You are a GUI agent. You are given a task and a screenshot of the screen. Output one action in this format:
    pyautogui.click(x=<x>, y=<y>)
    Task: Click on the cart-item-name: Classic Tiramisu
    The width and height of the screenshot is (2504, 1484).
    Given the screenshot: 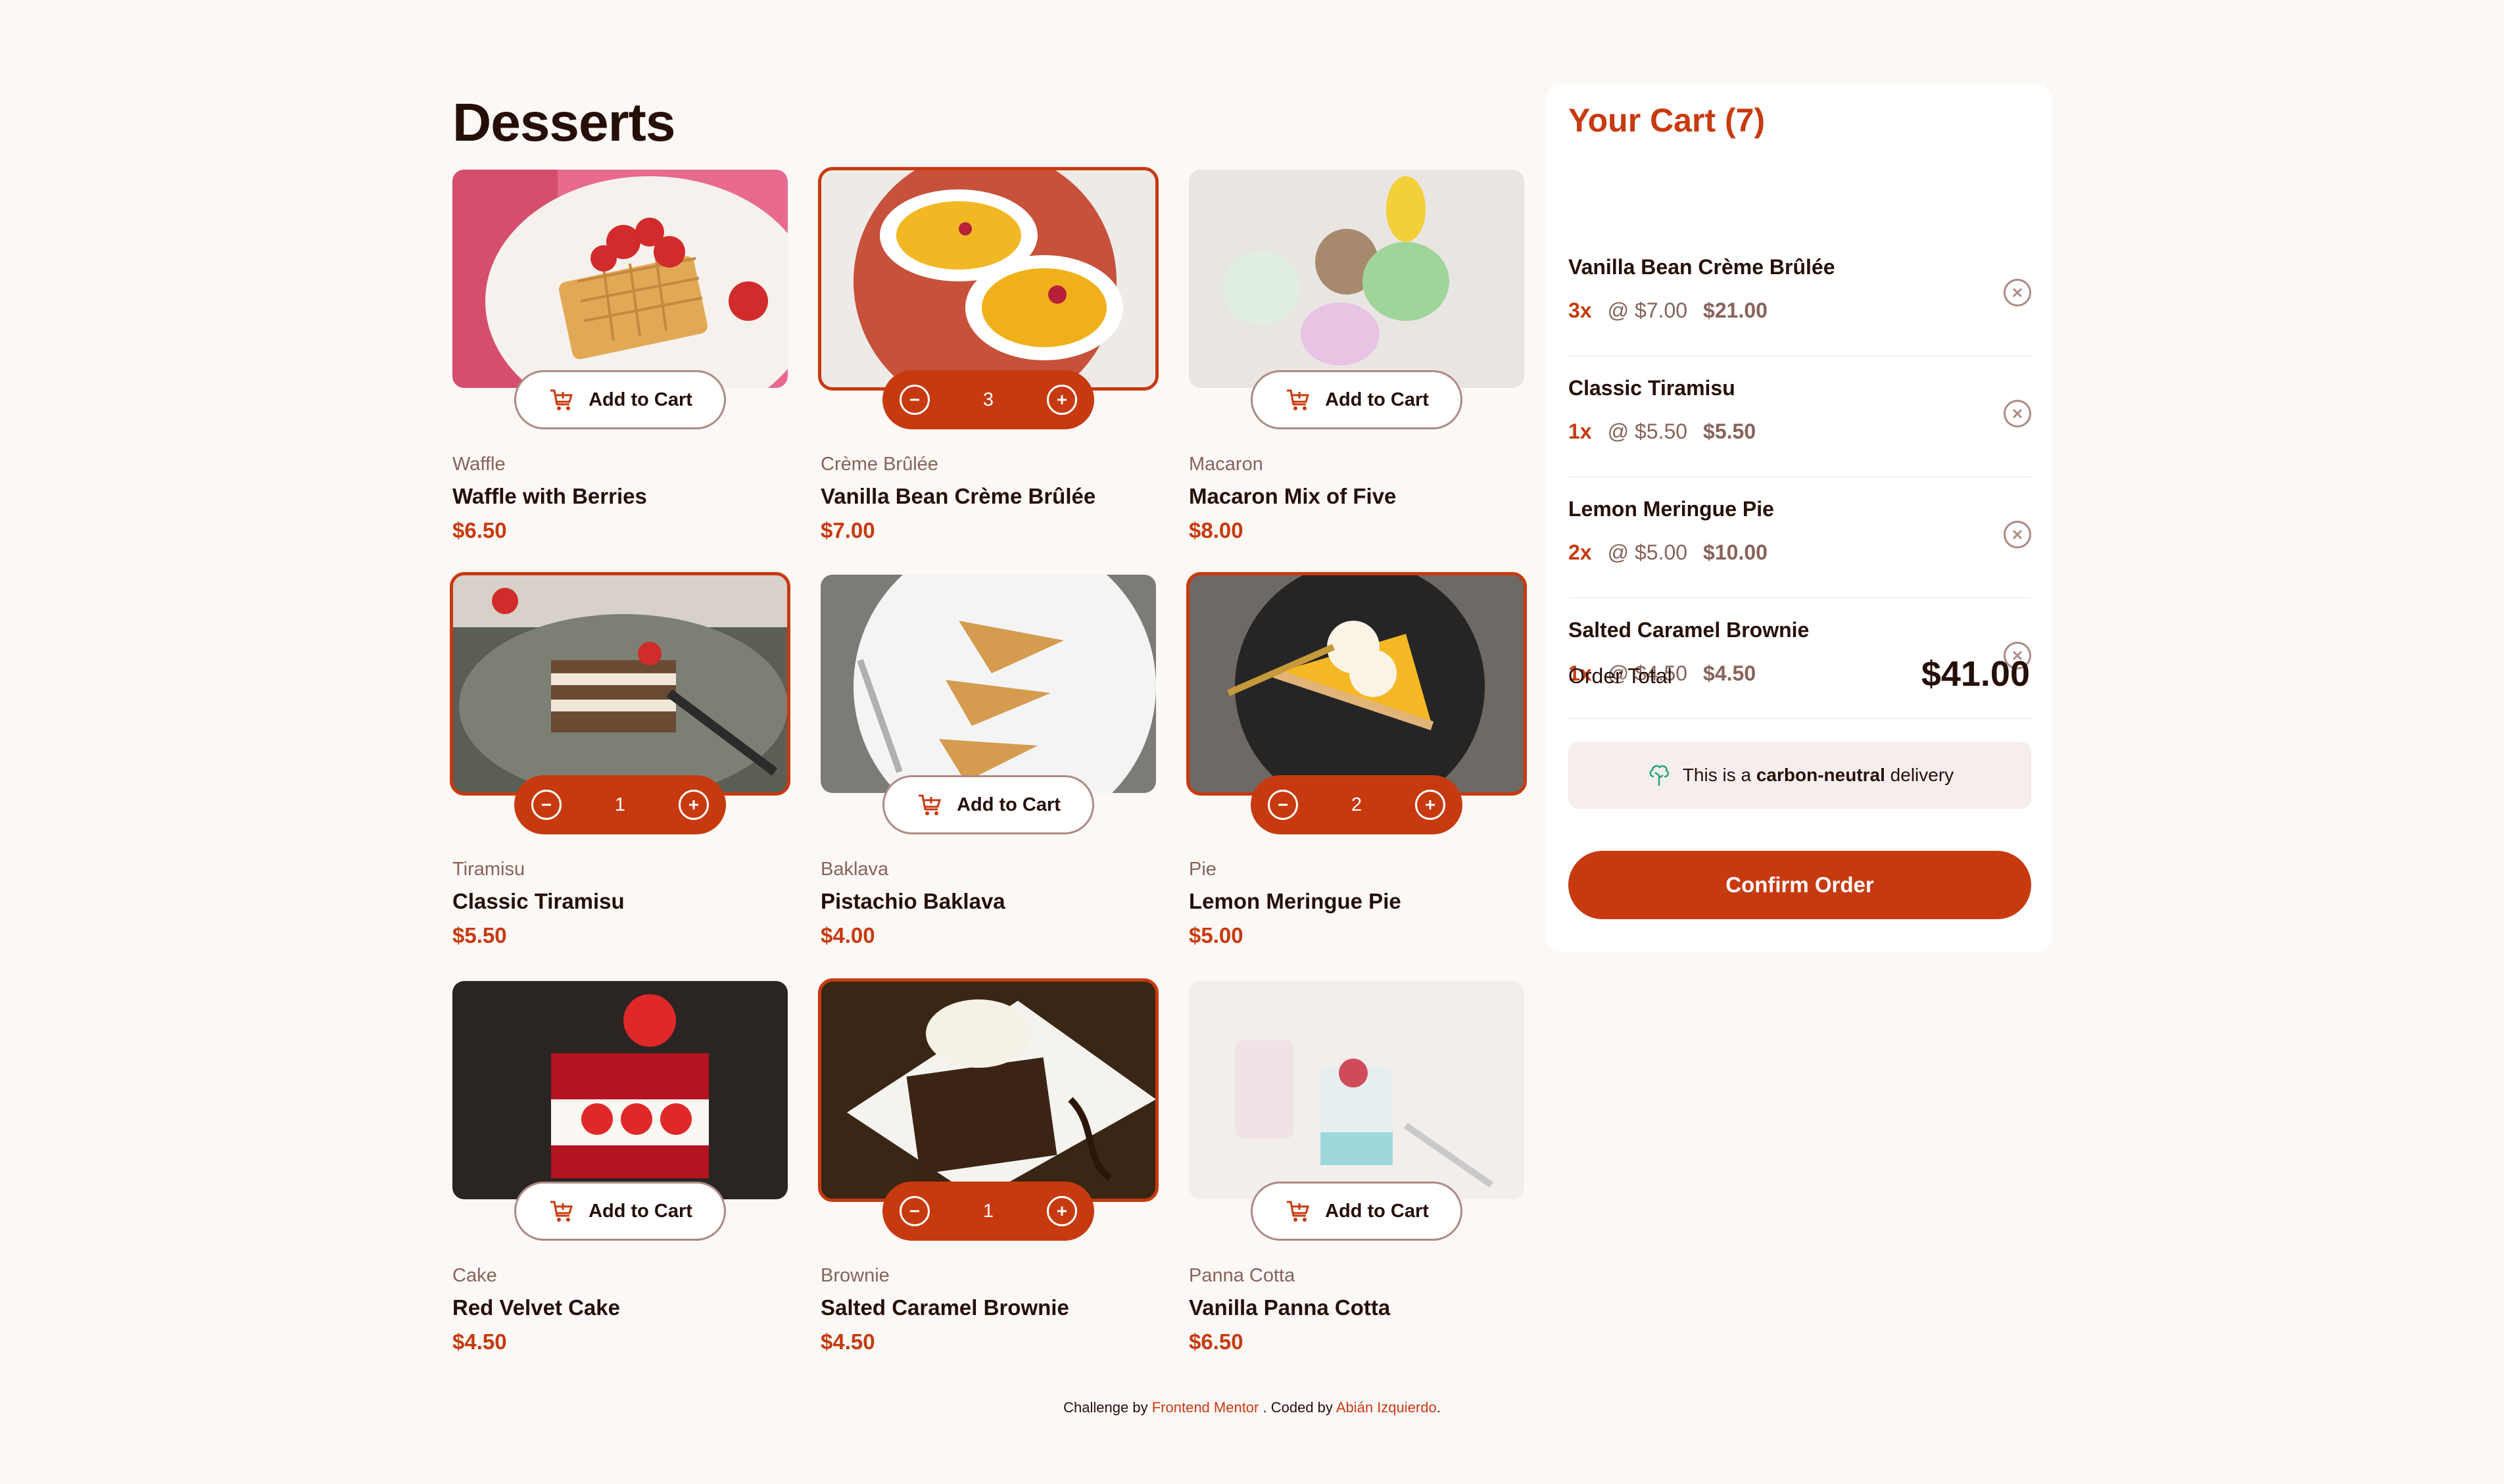 What is the action you would take?
    pyautogui.click(x=1651, y=388)
    